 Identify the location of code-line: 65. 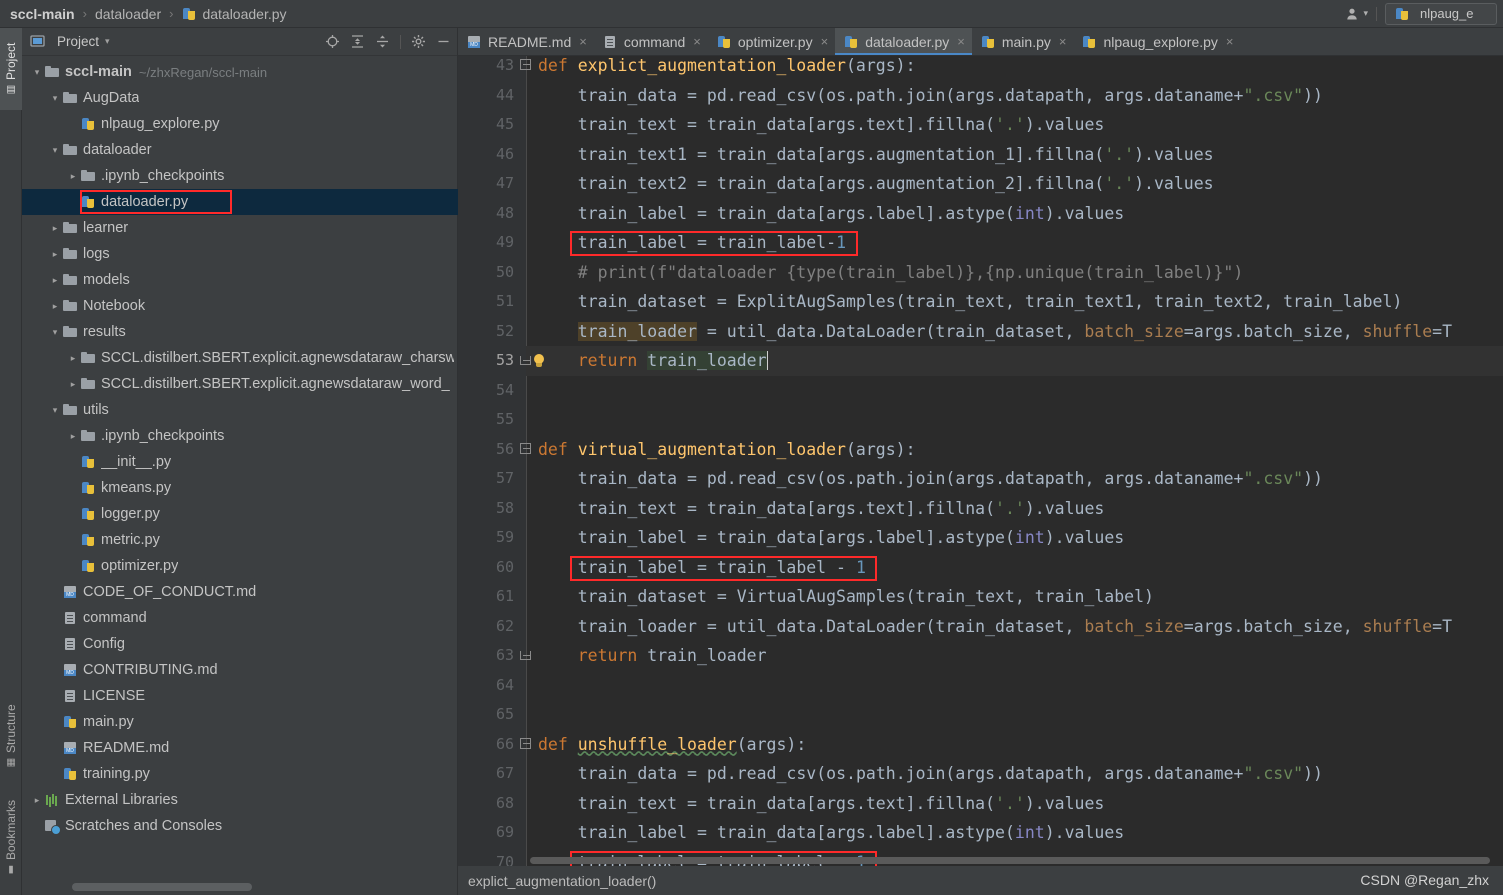
(980, 715).